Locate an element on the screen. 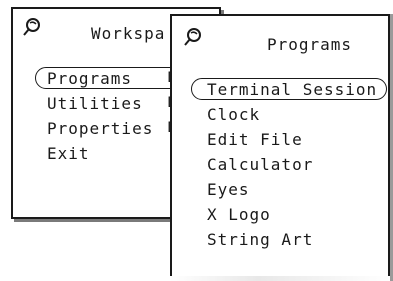  menu-item-label: Calculator is located at coordinates (260, 164).